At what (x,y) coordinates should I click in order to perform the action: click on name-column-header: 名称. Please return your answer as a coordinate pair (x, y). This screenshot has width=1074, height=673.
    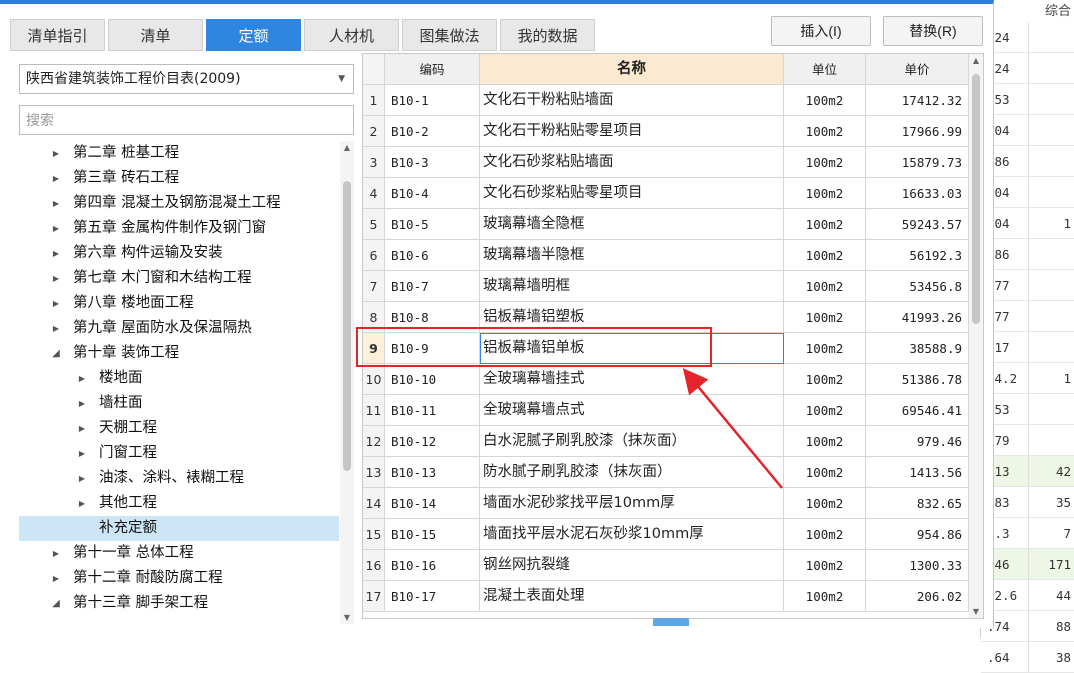
    Looking at the image, I should click on (632, 69).